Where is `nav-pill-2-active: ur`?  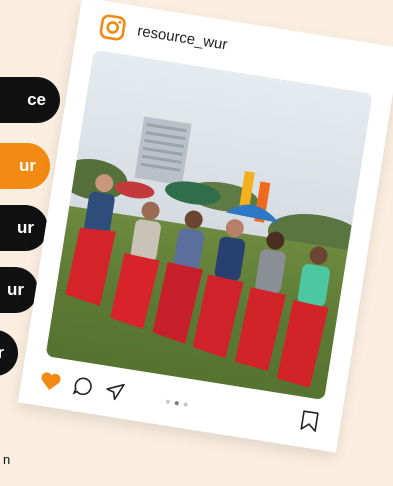 nav-pill-2-active: ur is located at coordinates (25, 166).